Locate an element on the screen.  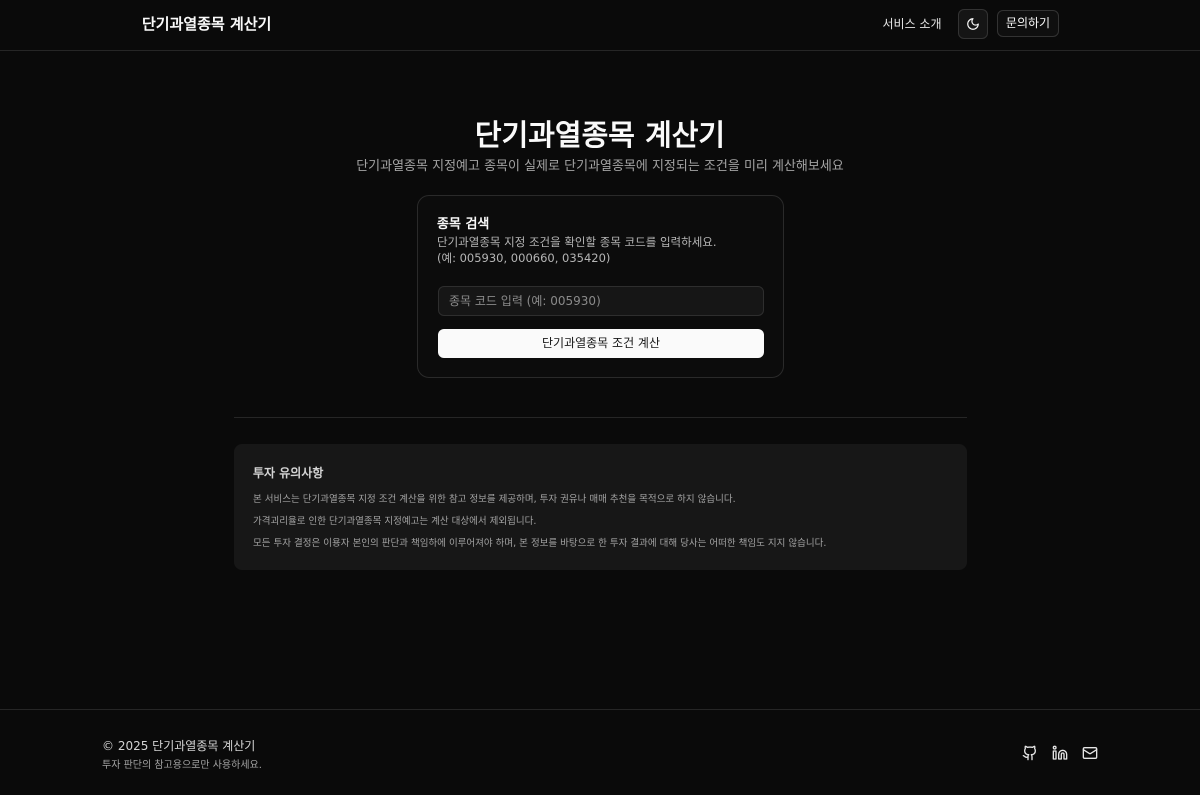
theme-toggle-button is located at coordinates (973, 24).